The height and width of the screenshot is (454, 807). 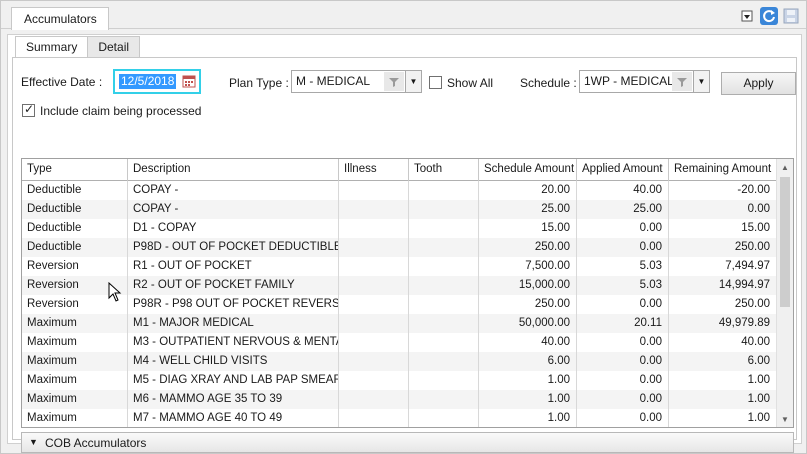 What do you see at coordinates (435, 82) in the screenshot?
I see `show-all-checkbox` at bounding box center [435, 82].